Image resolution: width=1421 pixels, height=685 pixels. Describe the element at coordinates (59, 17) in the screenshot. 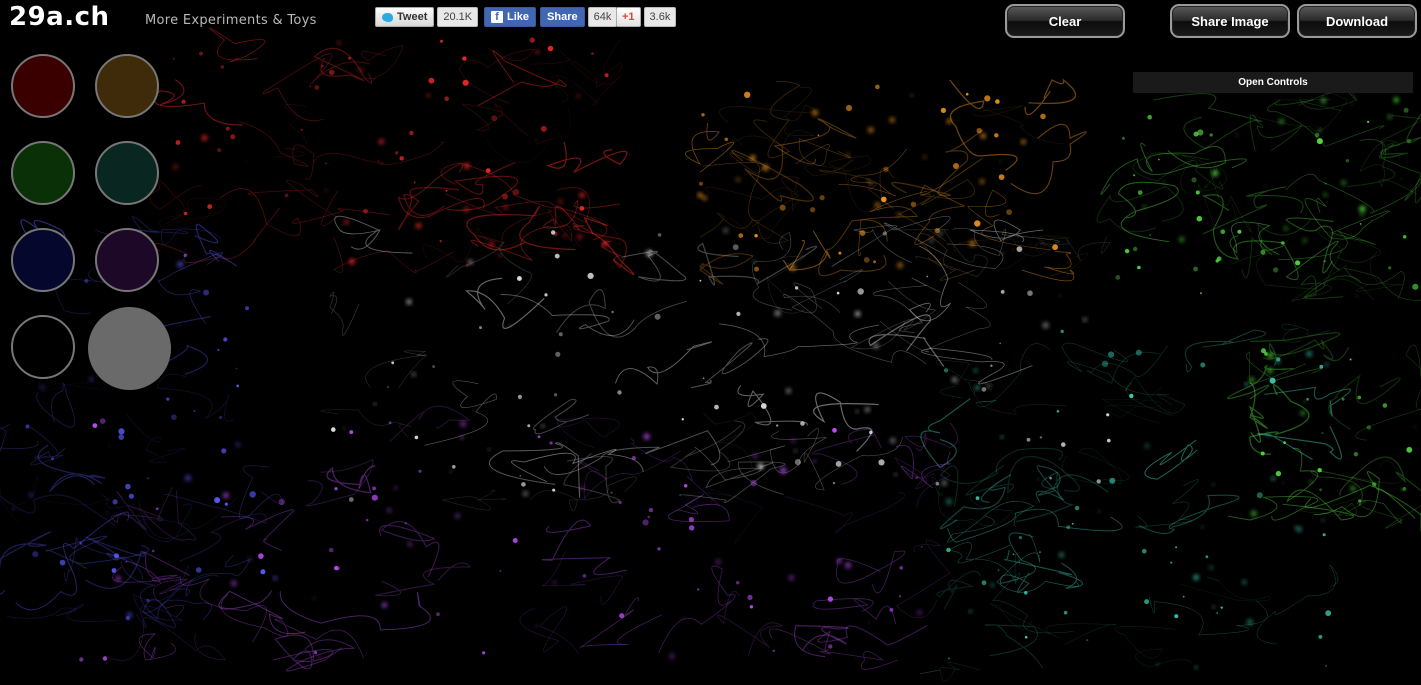

I see `site-logo: 29a.ch` at that location.